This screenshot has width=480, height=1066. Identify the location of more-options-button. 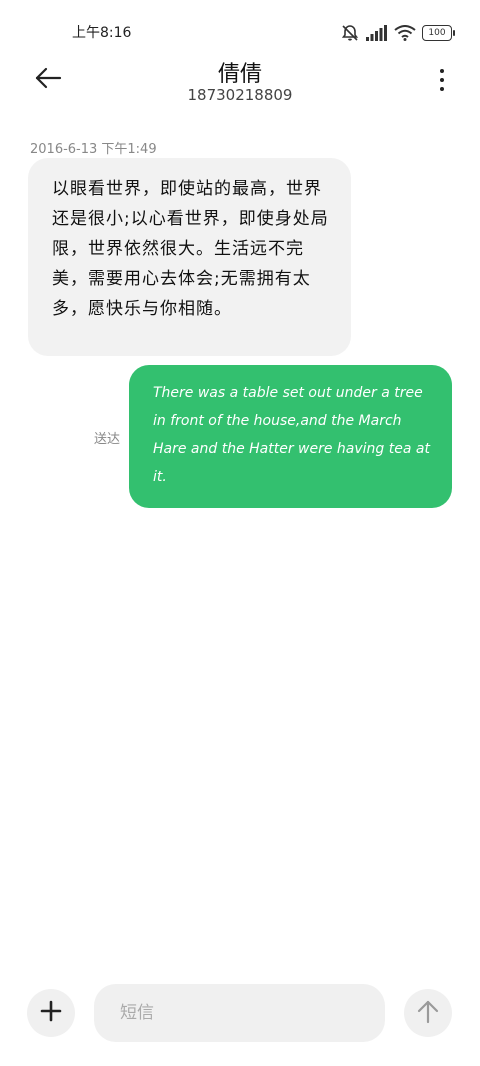
(442, 80).